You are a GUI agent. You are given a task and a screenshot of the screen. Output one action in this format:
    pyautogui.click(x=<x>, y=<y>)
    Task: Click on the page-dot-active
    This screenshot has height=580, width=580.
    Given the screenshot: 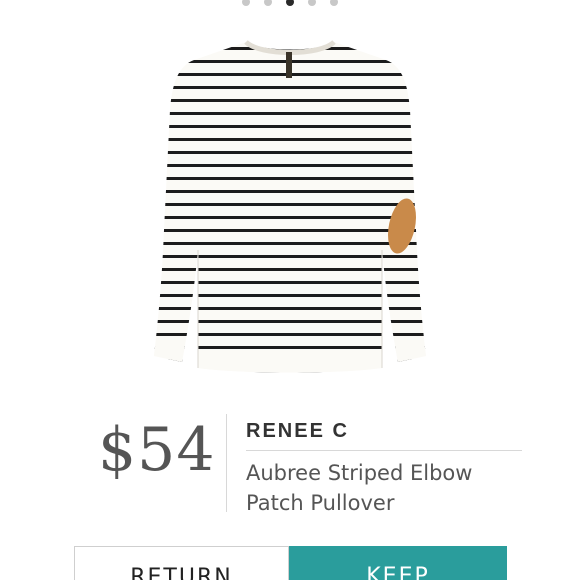 What is the action you would take?
    pyautogui.click(x=290, y=3)
    